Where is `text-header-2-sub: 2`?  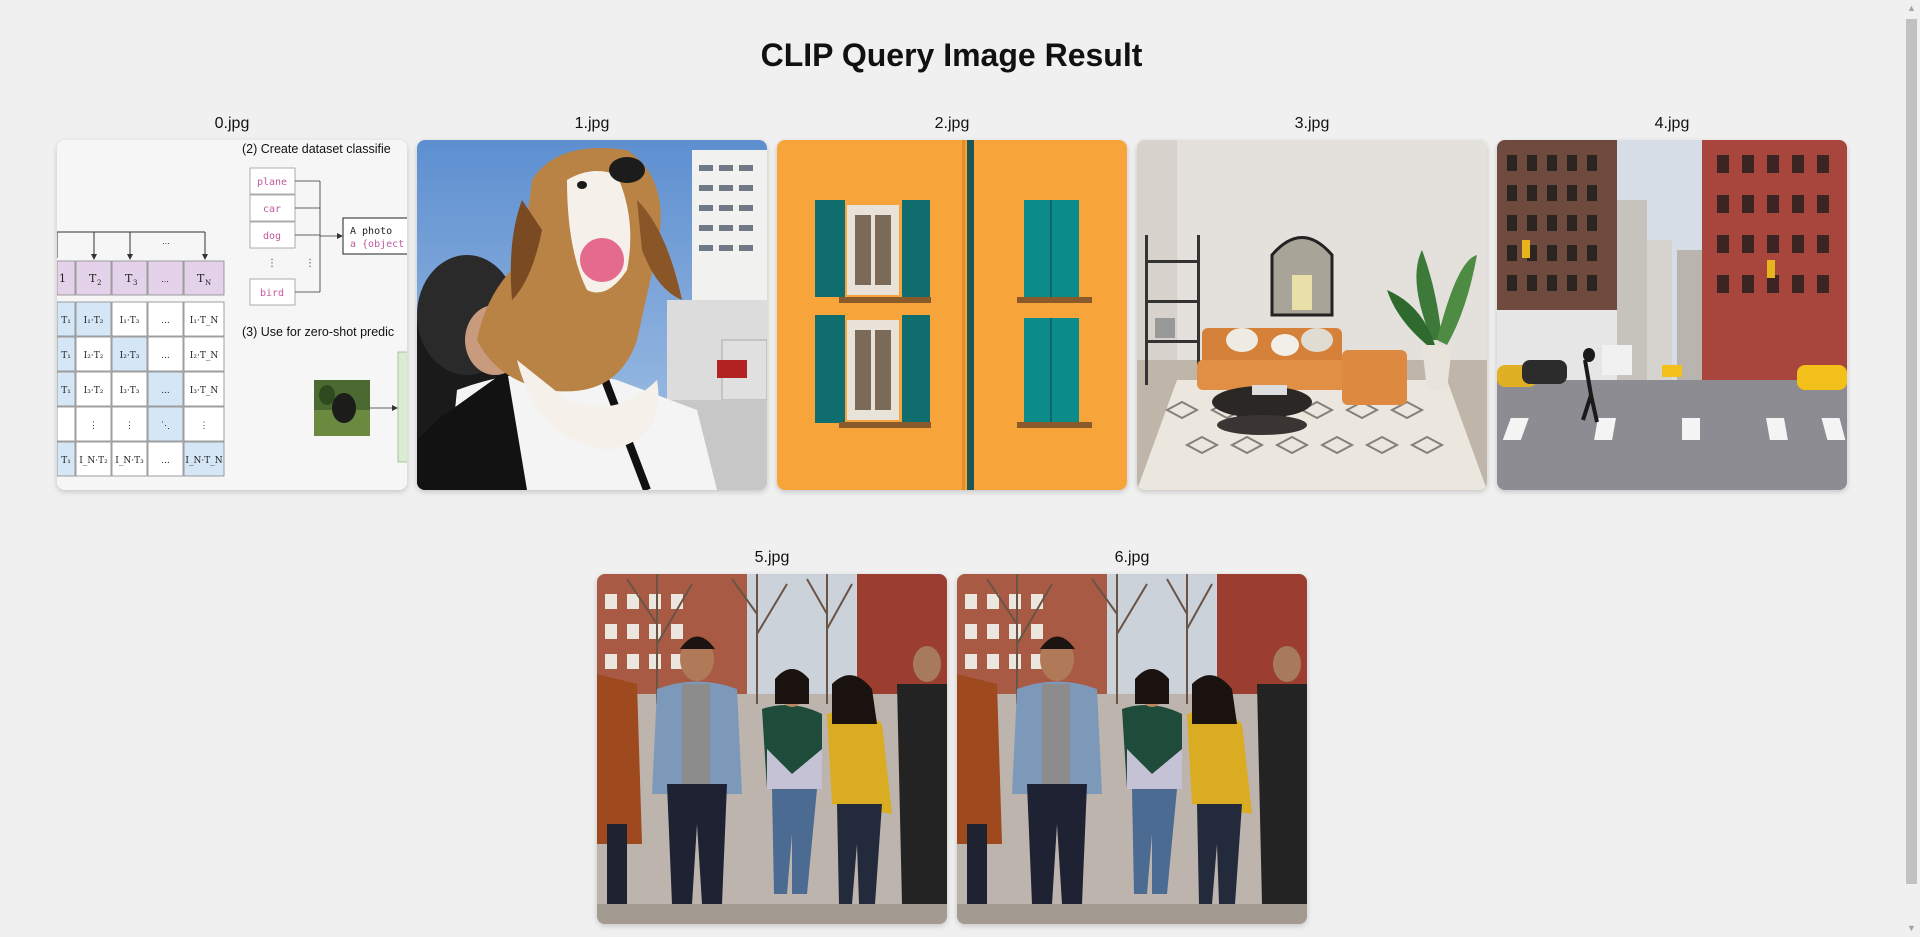 text-header-2-sub: 2 is located at coordinates (99, 283).